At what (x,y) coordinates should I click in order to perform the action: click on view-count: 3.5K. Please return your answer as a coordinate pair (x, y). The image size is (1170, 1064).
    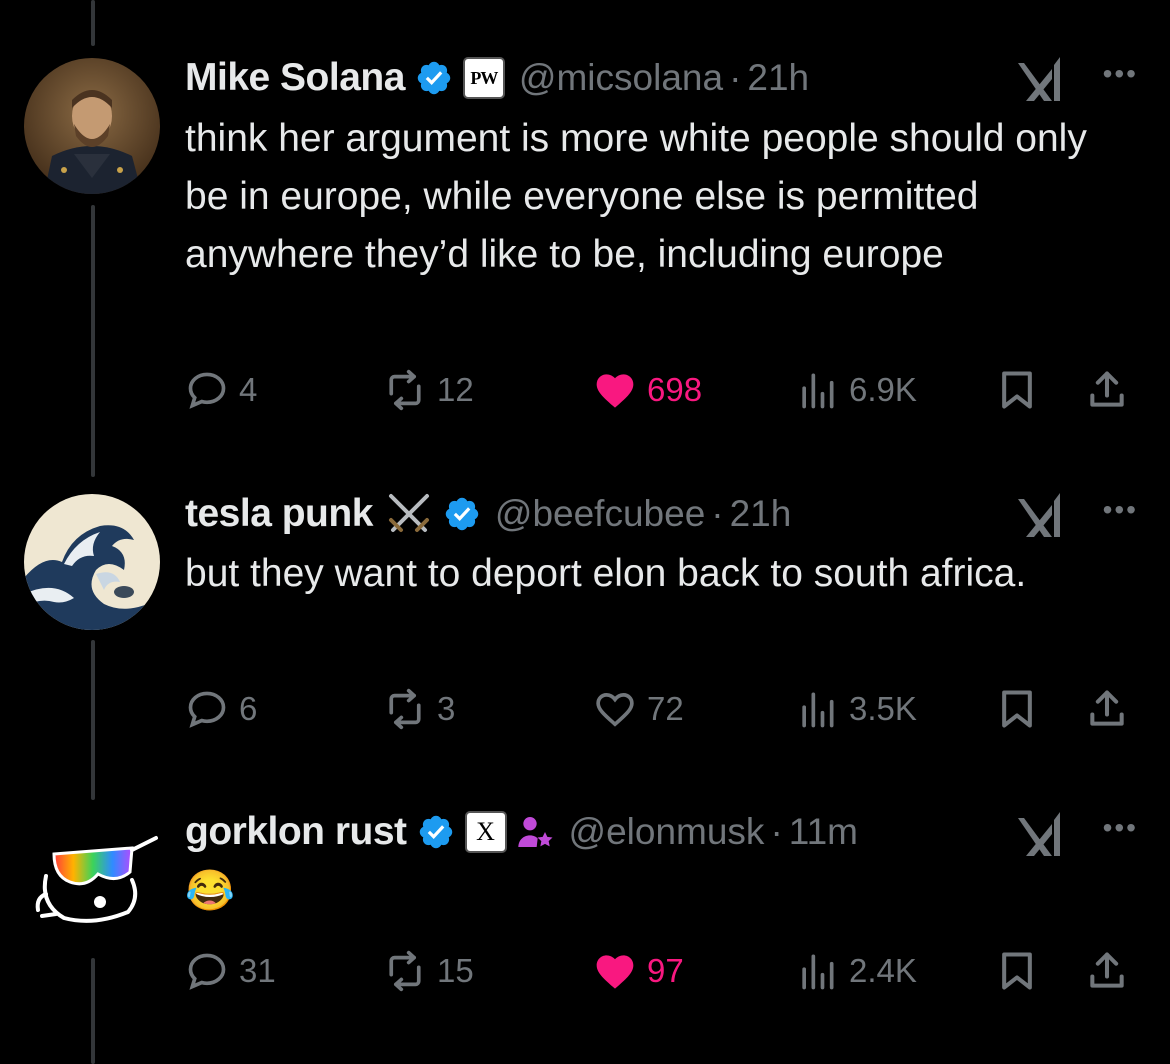
    Looking at the image, I should click on (883, 708).